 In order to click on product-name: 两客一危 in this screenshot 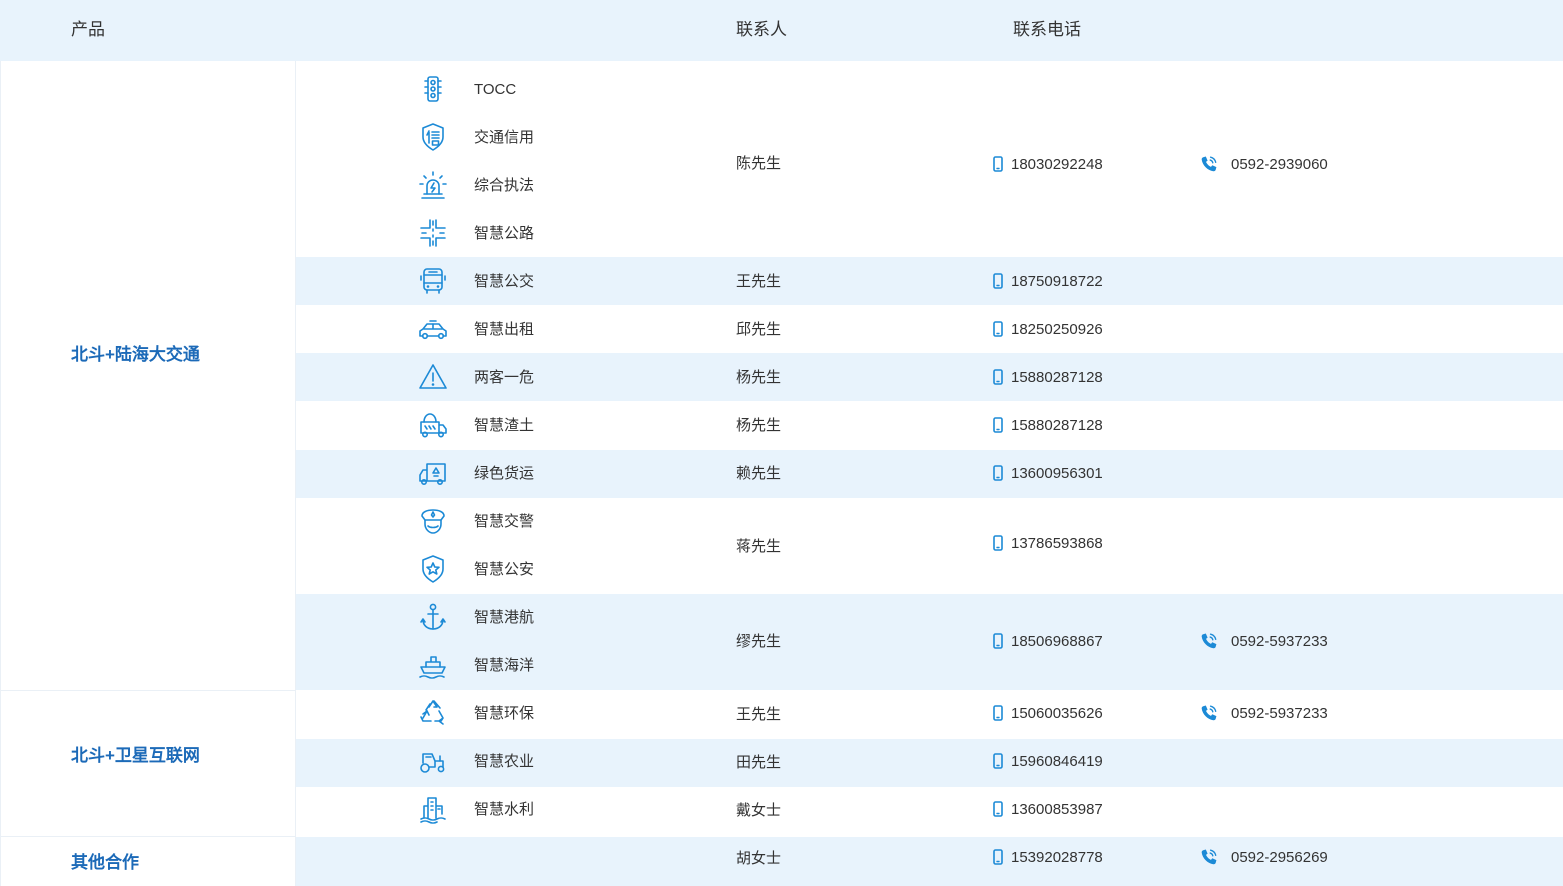, I will do `click(504, 377)`.